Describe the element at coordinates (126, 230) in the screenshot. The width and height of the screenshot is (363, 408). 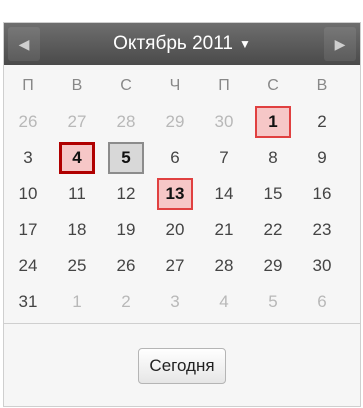
I see `day-cell: 19` at that location.